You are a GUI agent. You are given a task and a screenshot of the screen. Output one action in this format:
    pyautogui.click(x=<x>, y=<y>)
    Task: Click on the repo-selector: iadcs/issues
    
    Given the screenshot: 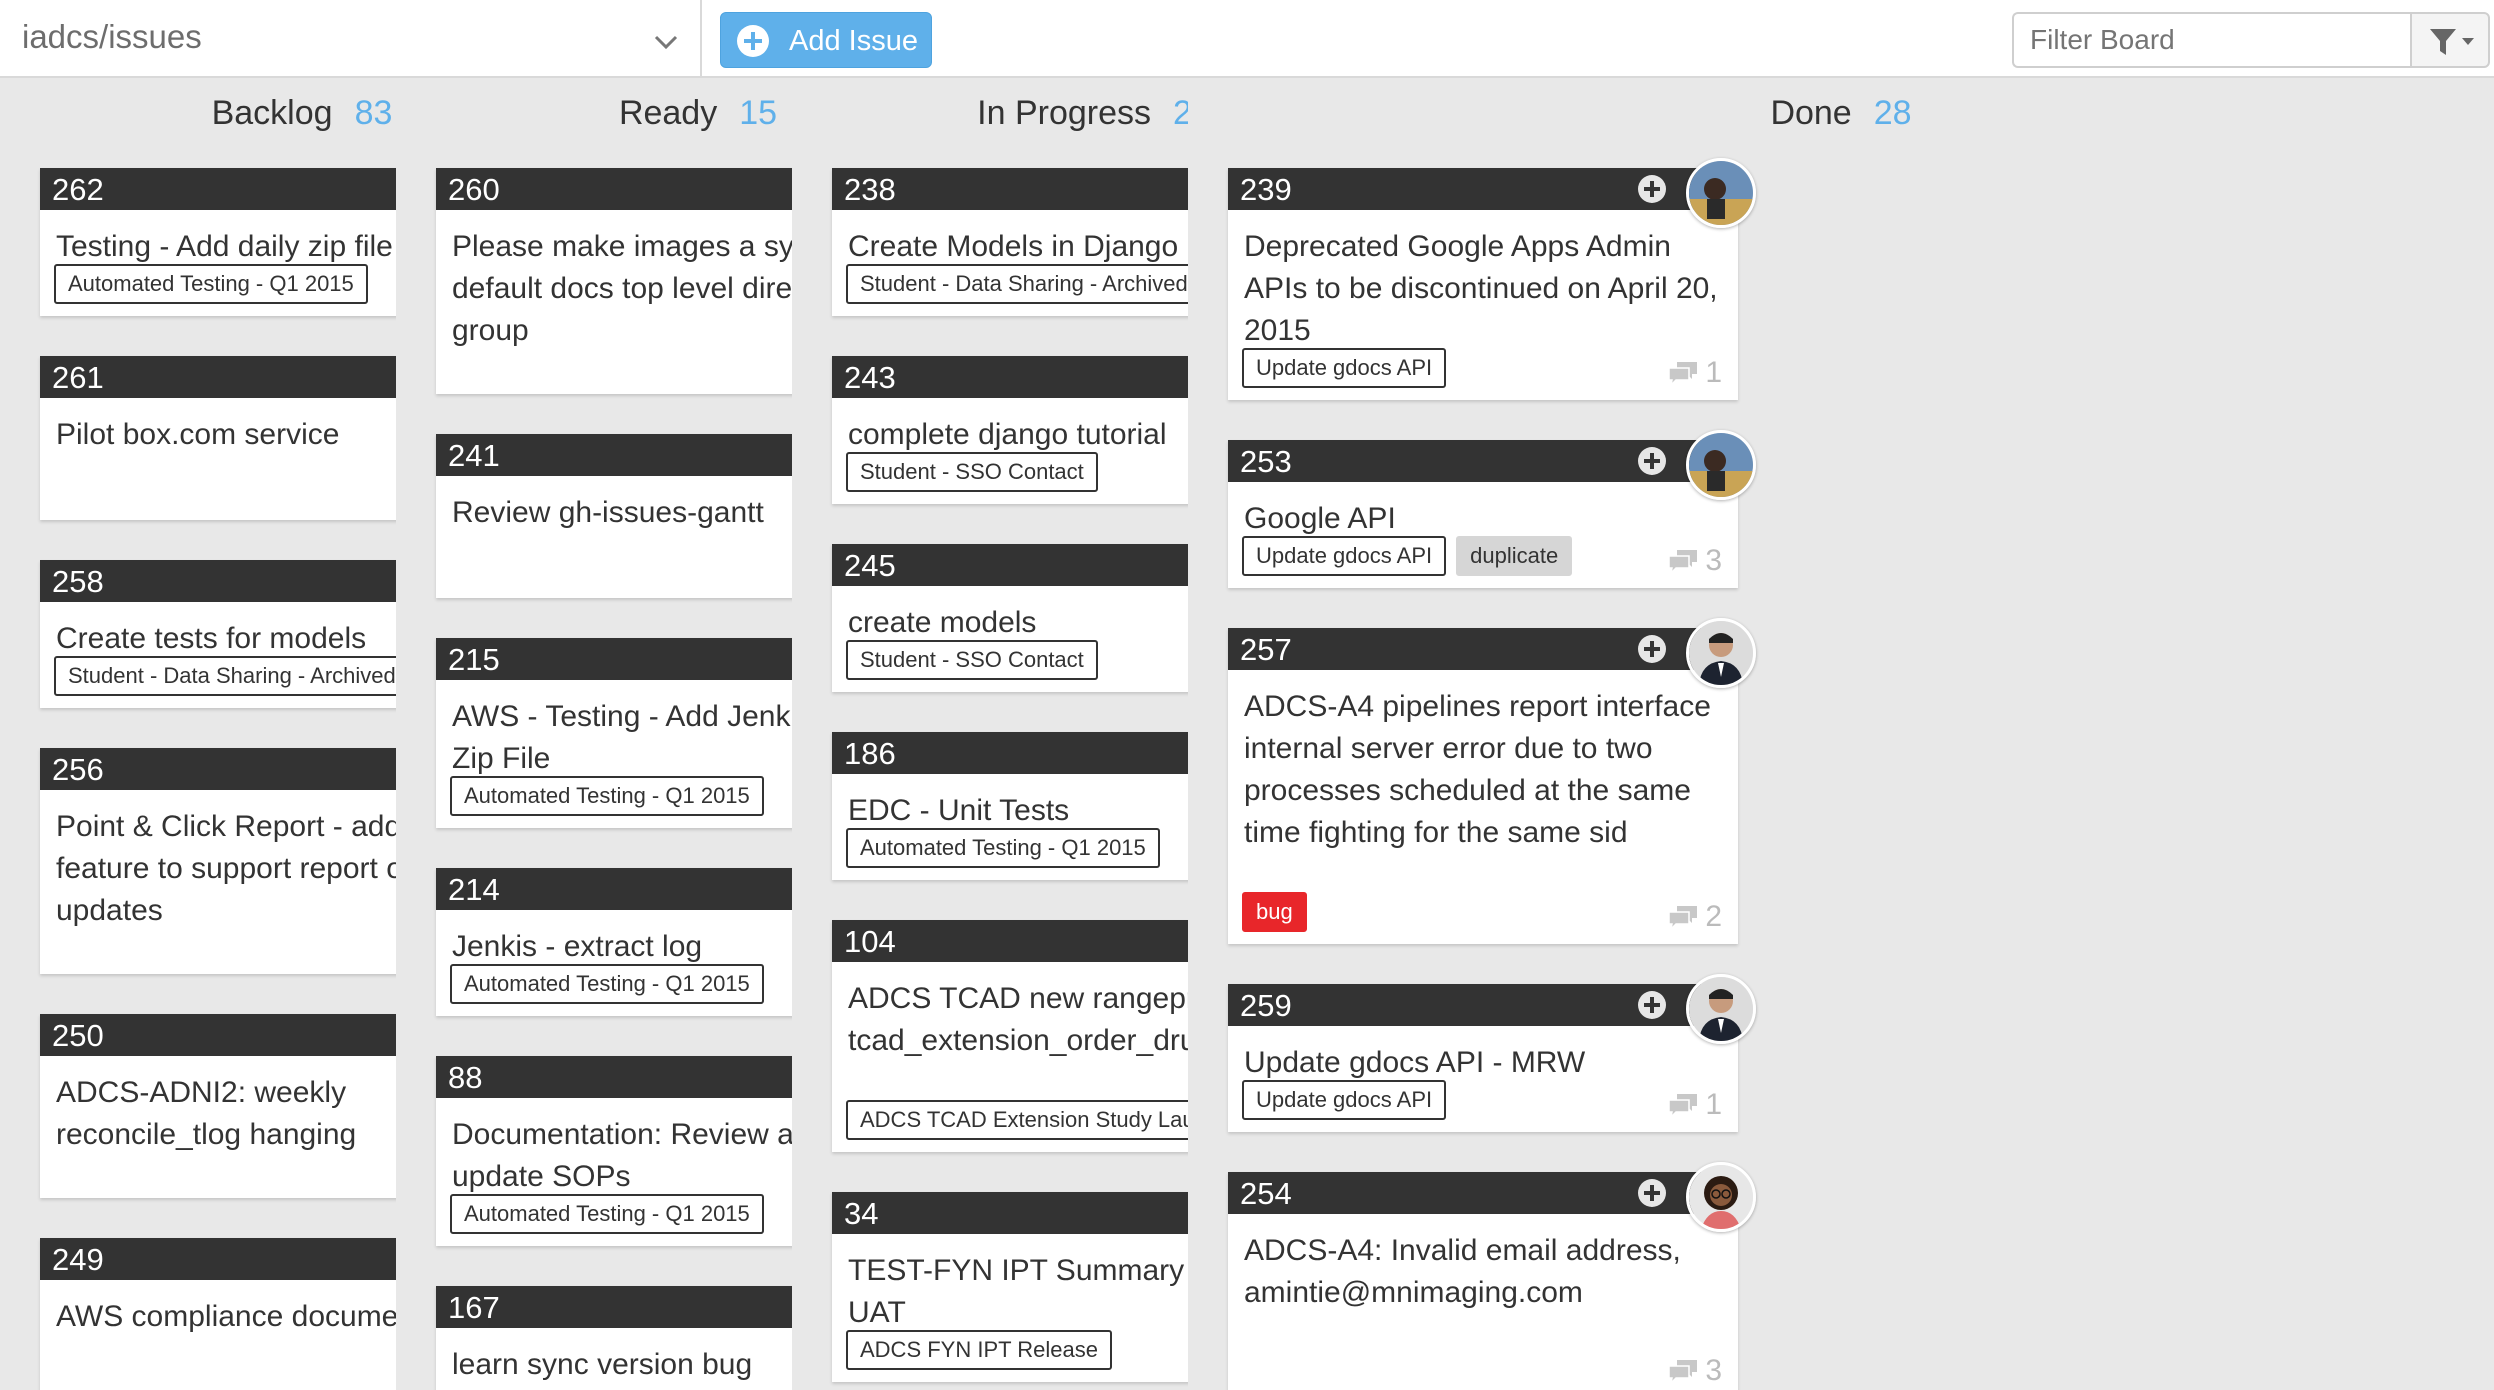 What is the action you would take?
    pyautogui.click(x=351, y=39)
    